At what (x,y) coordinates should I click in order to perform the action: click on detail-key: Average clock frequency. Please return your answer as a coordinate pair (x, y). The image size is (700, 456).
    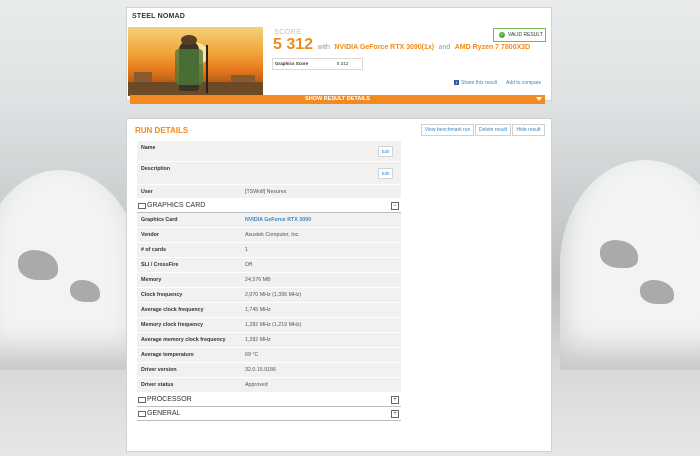
    Looking at the image, I should click on (172, 310).